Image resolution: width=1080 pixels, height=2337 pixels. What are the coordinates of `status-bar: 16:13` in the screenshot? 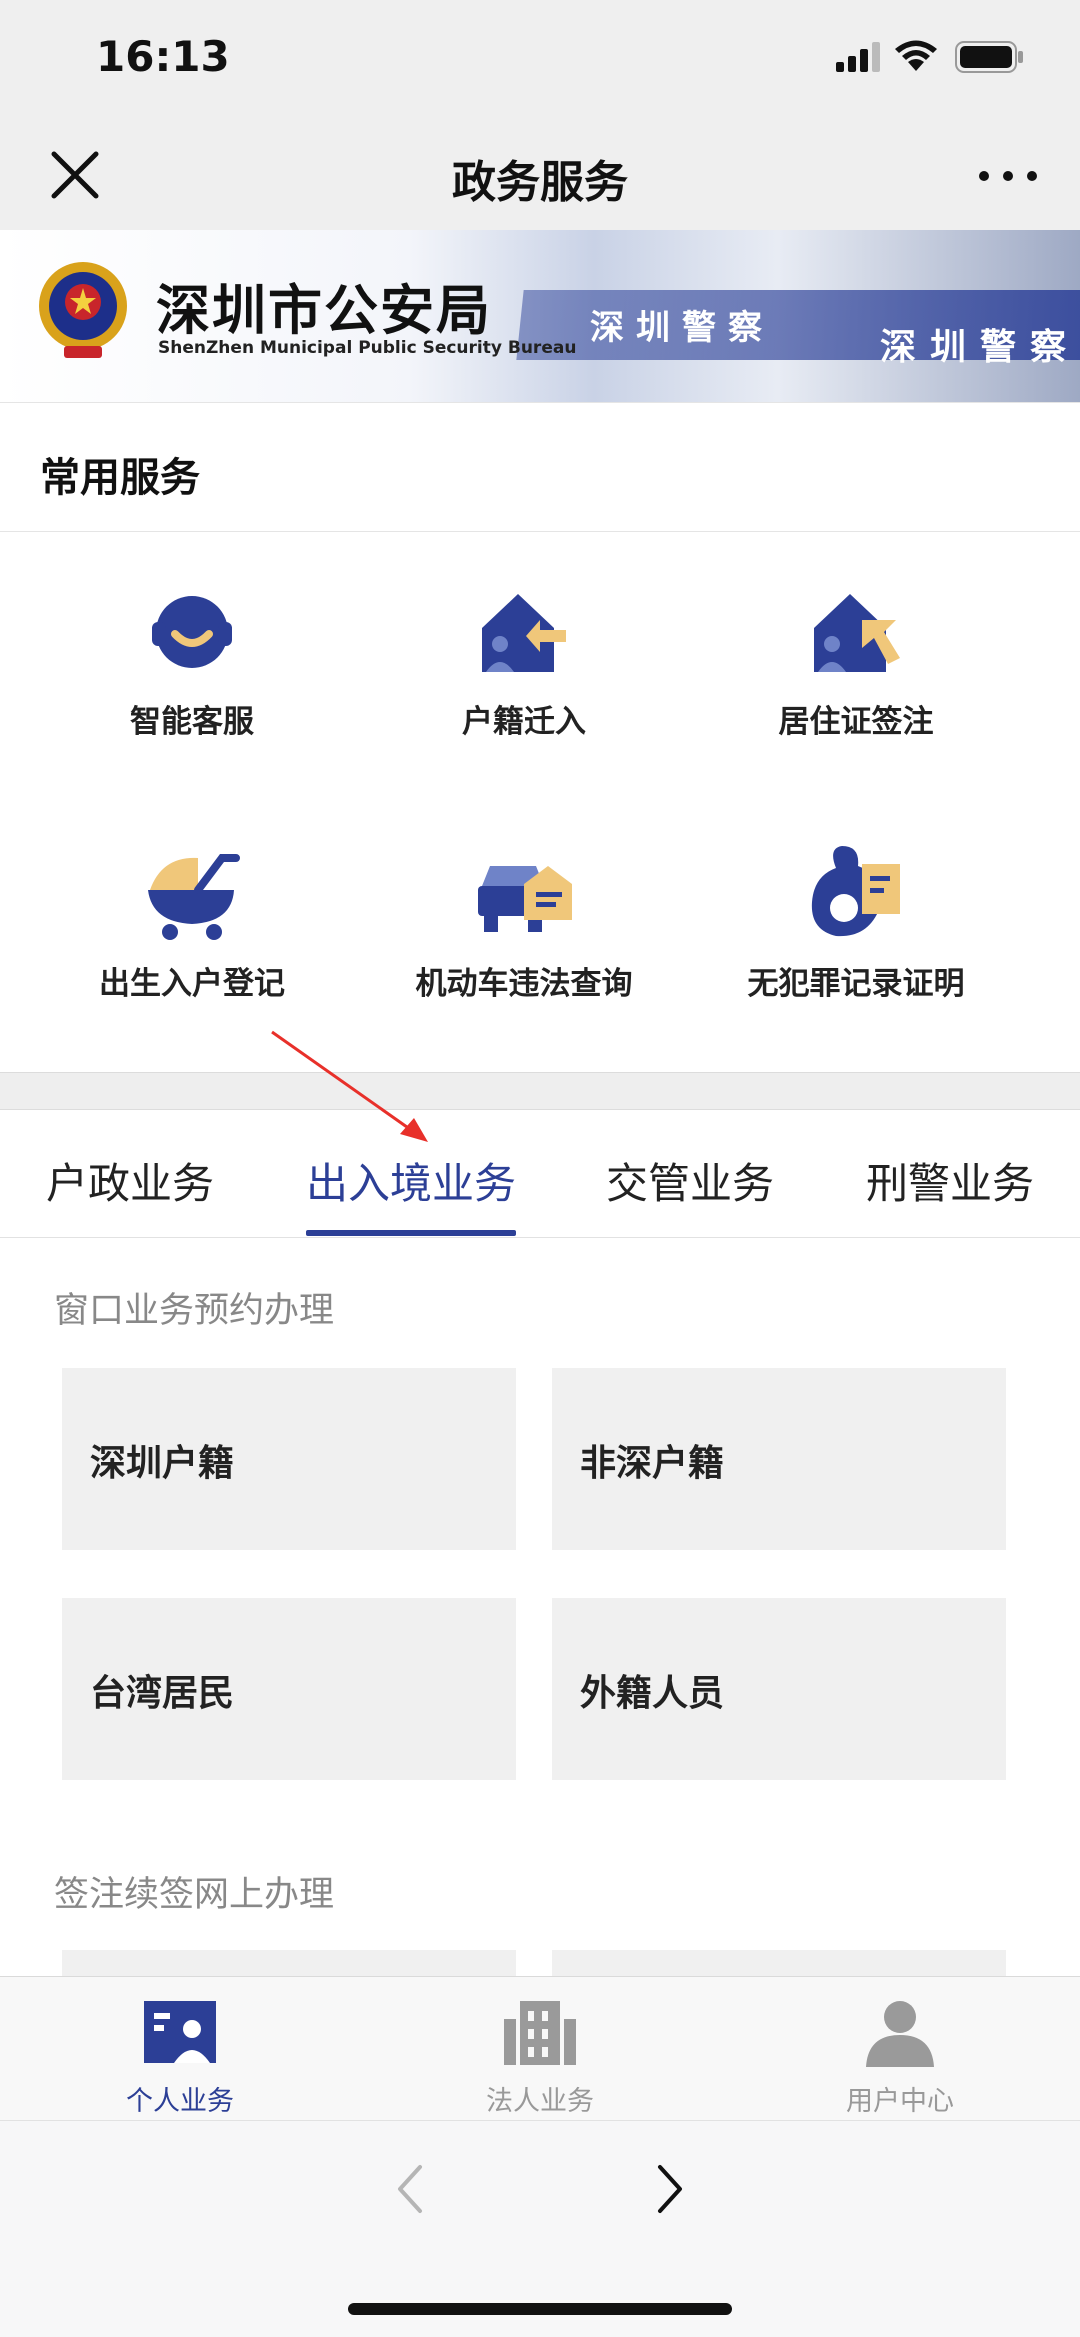 It's located at (540, 60).